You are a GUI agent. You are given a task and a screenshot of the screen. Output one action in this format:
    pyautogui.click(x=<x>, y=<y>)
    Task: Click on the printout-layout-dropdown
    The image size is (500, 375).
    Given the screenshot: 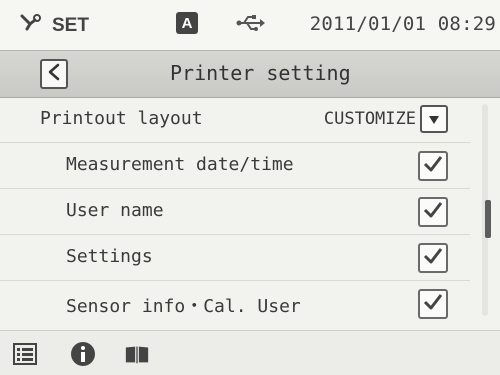 What is the action you would take?
    pyautogui.click(x=434, y=119)
    